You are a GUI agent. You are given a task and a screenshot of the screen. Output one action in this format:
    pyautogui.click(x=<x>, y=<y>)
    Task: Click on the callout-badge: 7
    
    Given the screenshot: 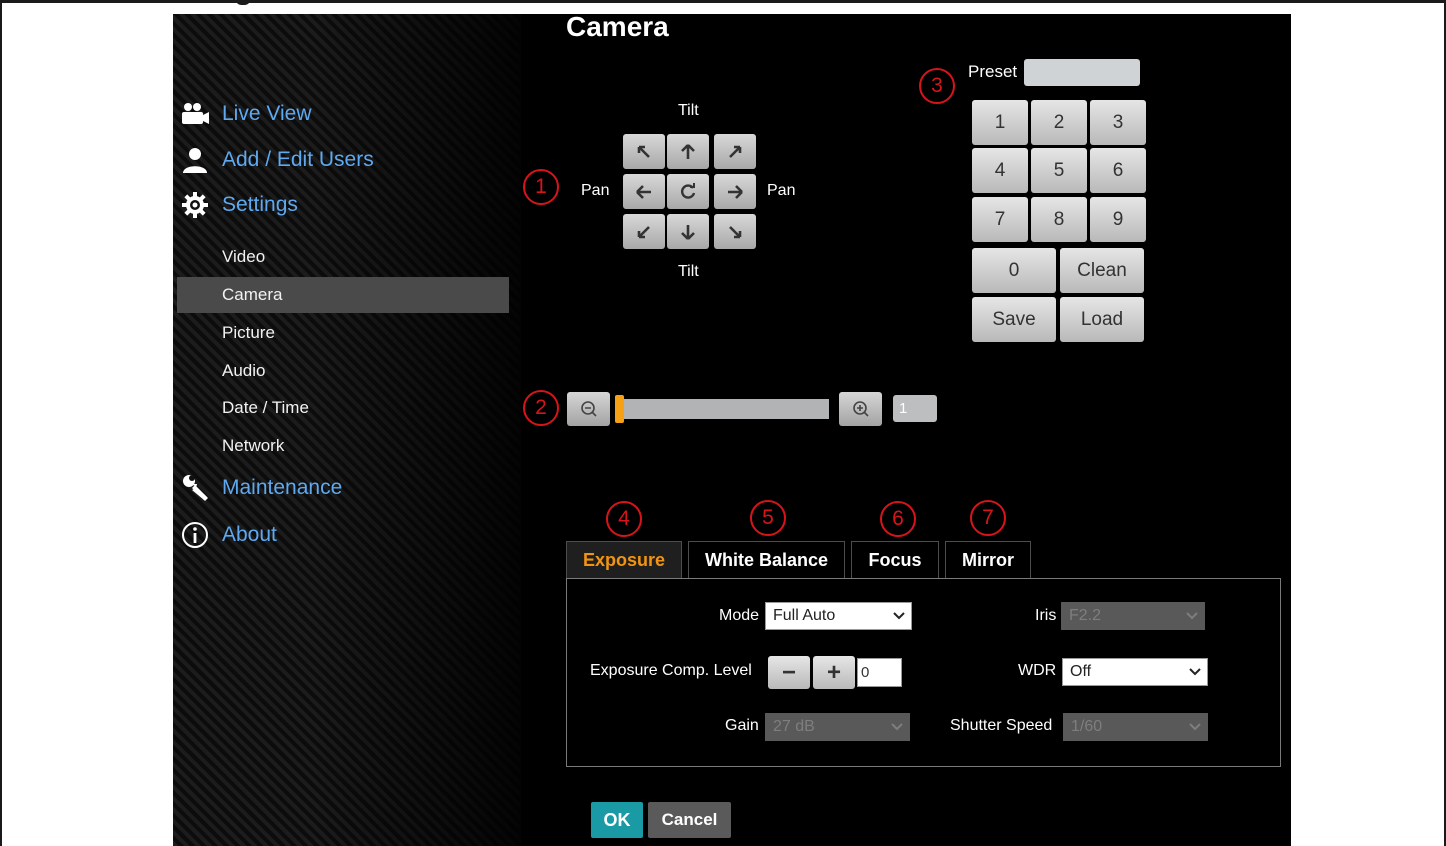 What is the action you would take?
    pyautogui.click(x=988, y=518)
    